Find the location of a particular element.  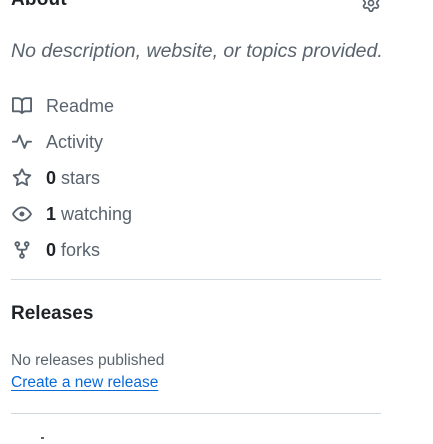

stars-link: 0 stars is located at coordinates (196, 178).